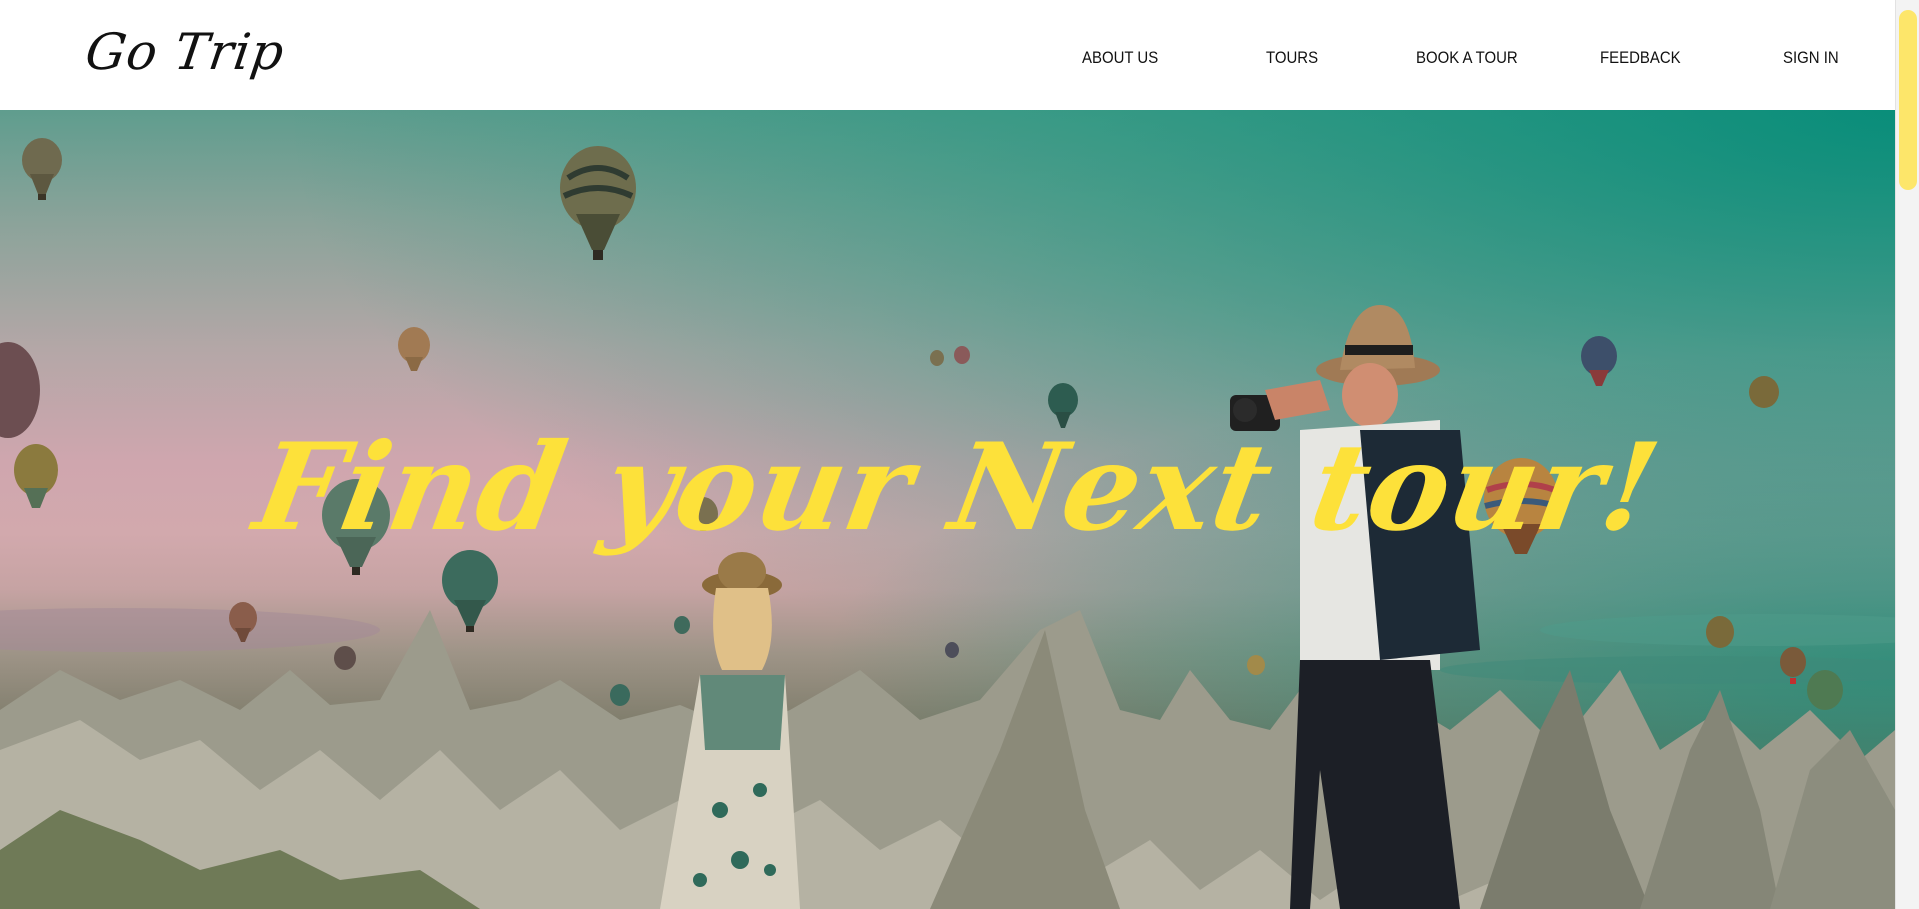 Image resolution: width=1919 pixels, height=909 pixels. Describe the element at coordinates (185, 52) in the screenshot. I see `site-logo: Go Trip` at that location.